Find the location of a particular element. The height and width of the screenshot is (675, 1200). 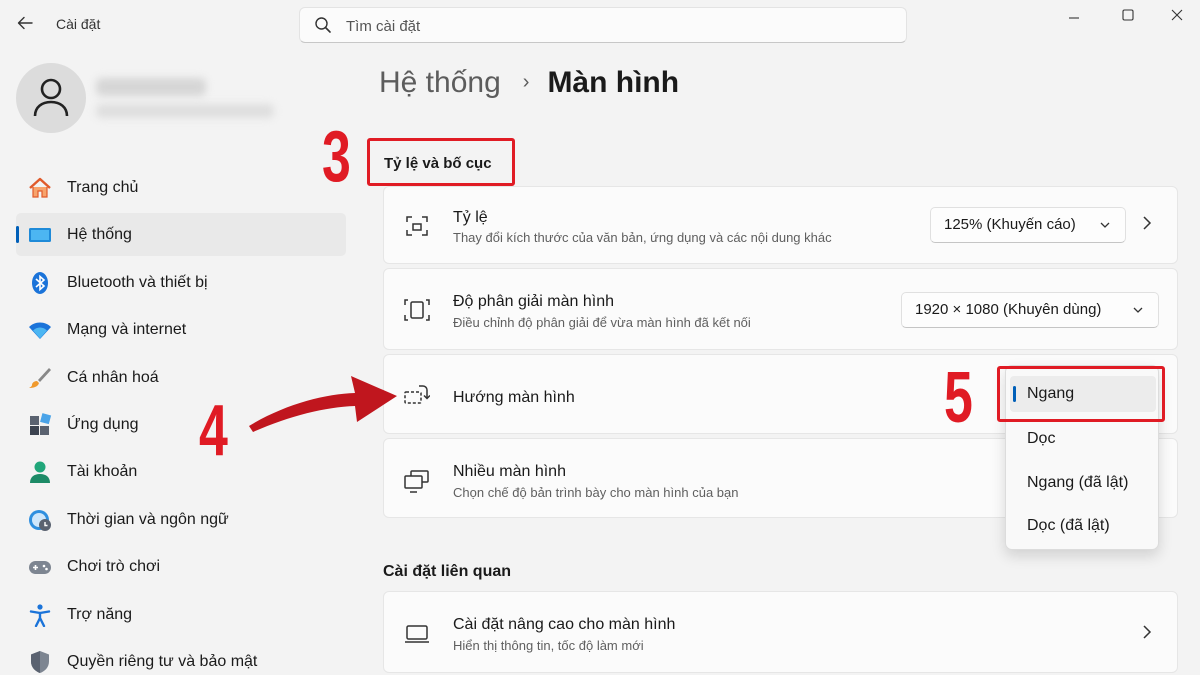

sidebar-item-label: Chơi trò chơi is located at coordinates (114, 567).